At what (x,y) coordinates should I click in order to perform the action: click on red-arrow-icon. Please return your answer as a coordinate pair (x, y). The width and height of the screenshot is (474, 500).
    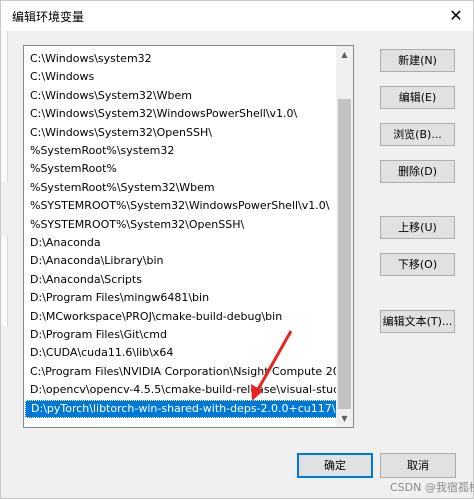
    Looking at the image, I should click on (272, 365).